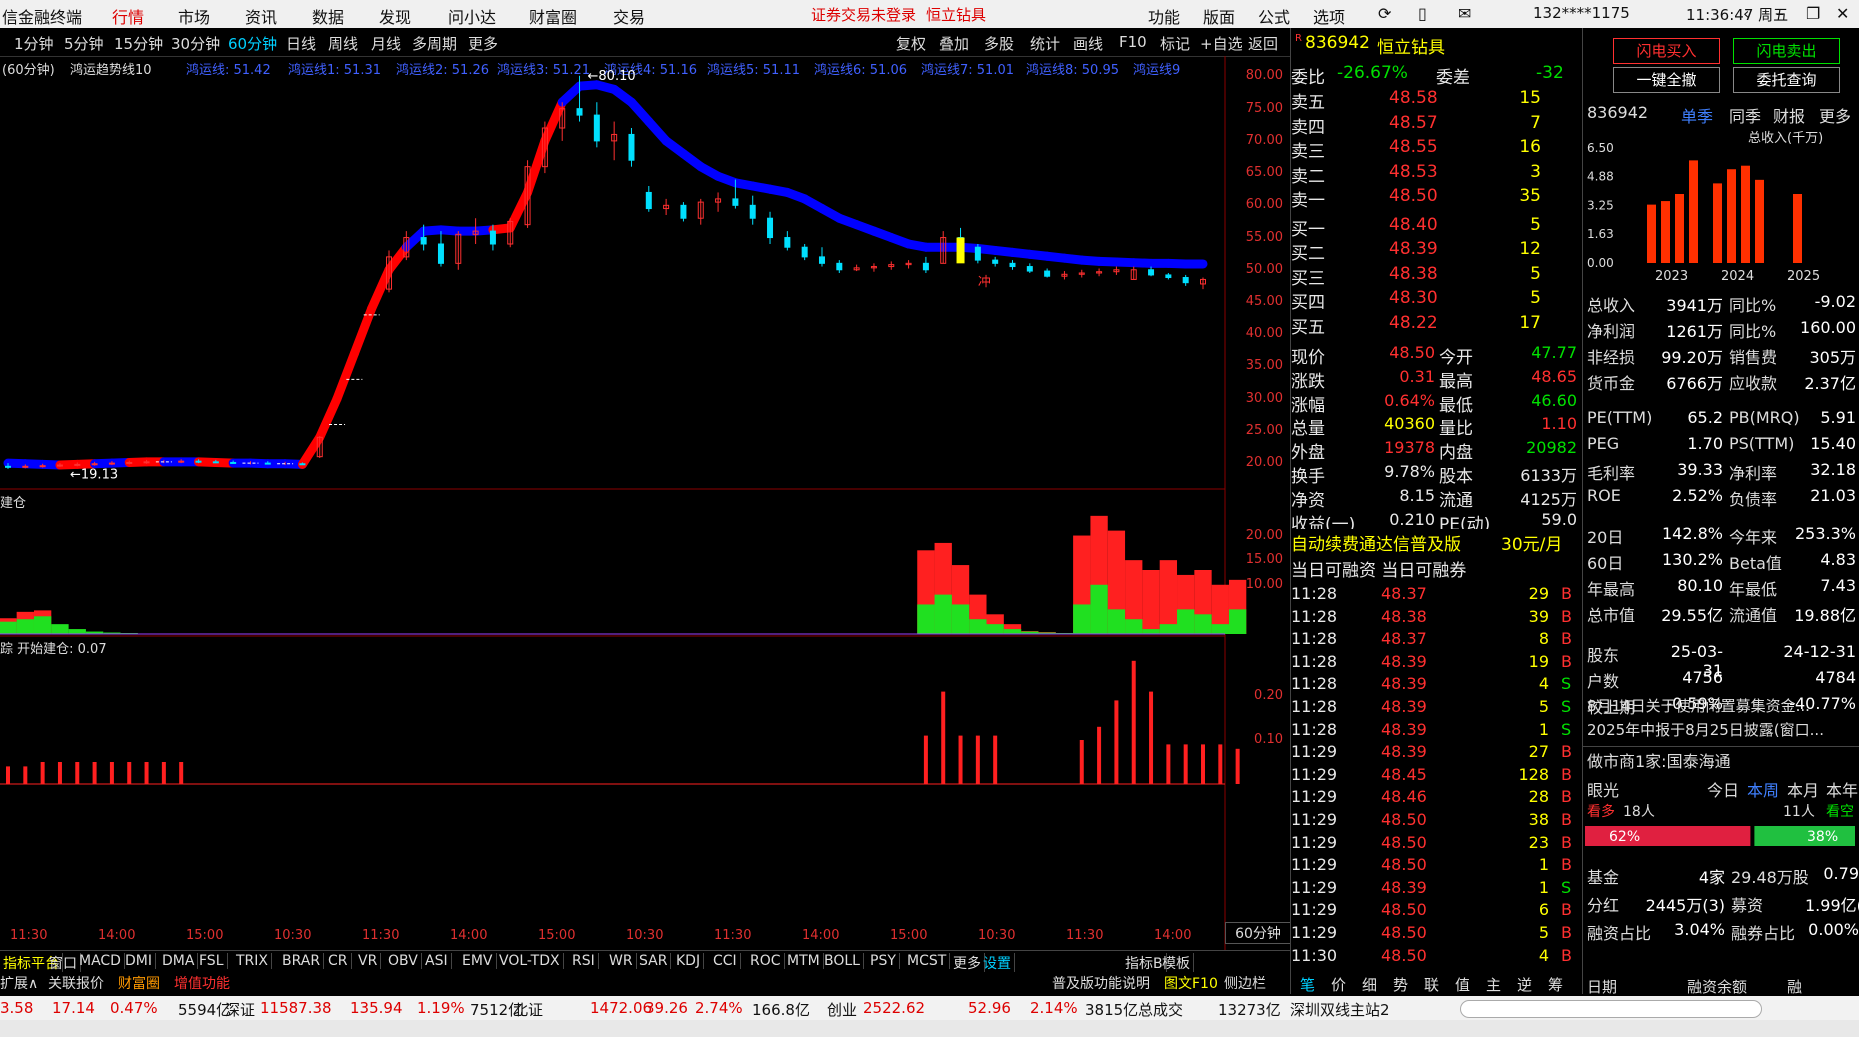  Describe the element at coordinates (1221, 43) in the screenshot. I see `tool-add-watchlist: +自选` at that location.